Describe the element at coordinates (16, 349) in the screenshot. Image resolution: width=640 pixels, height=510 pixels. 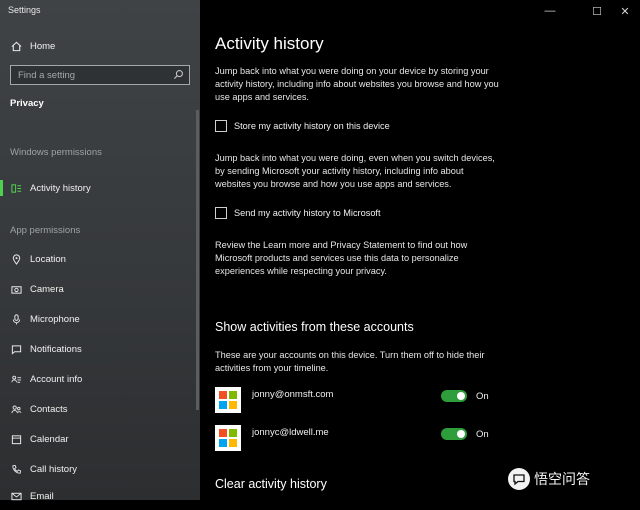
I see `notifications-icon` at that location.